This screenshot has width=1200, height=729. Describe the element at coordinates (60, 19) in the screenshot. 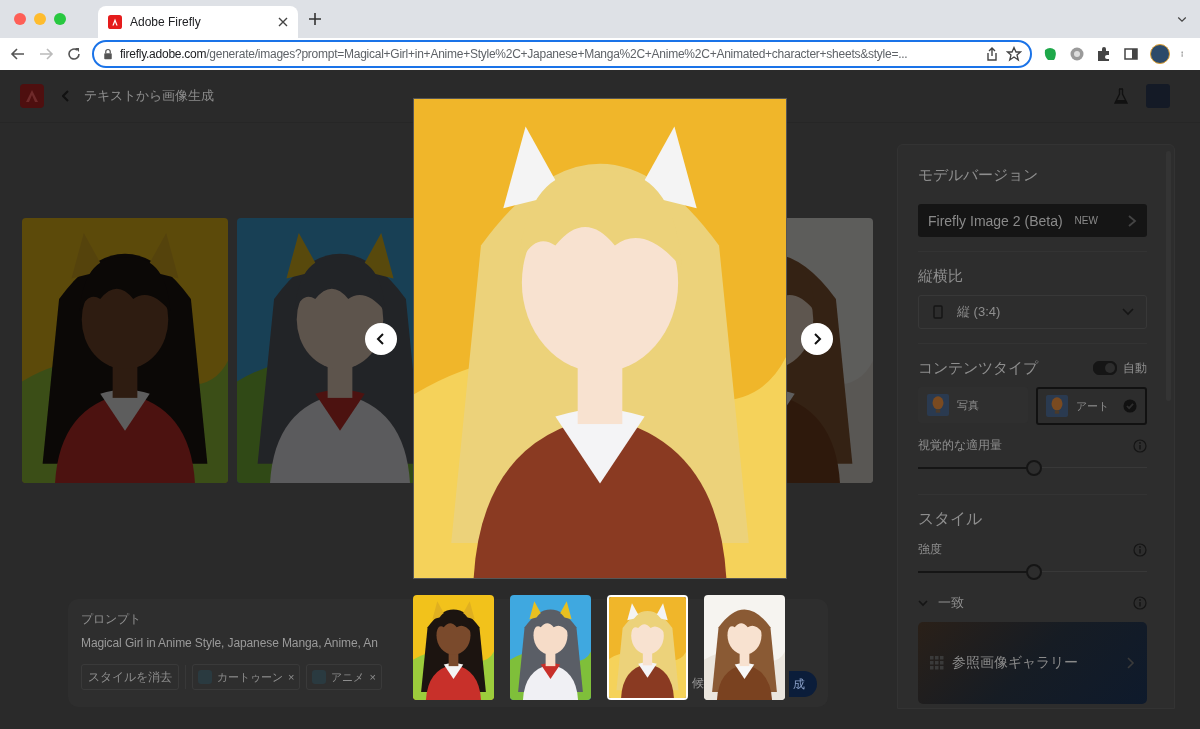

I see `zoom-window-button` at that location.